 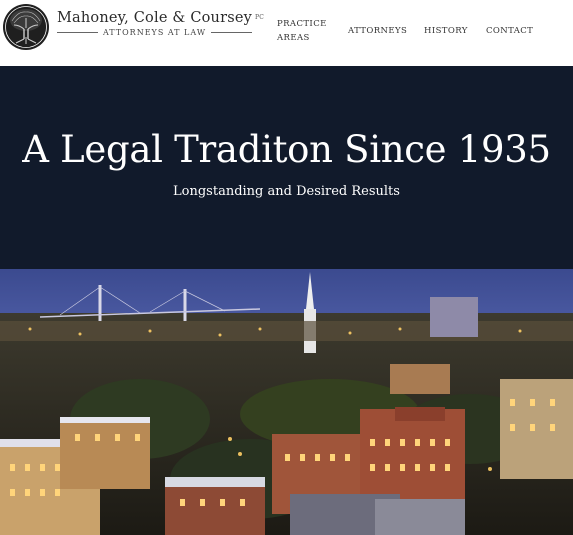 What do you see at coordinates (26, 27) in the screenshot?
I see `tree-icon` at bounding box center [26, 27].